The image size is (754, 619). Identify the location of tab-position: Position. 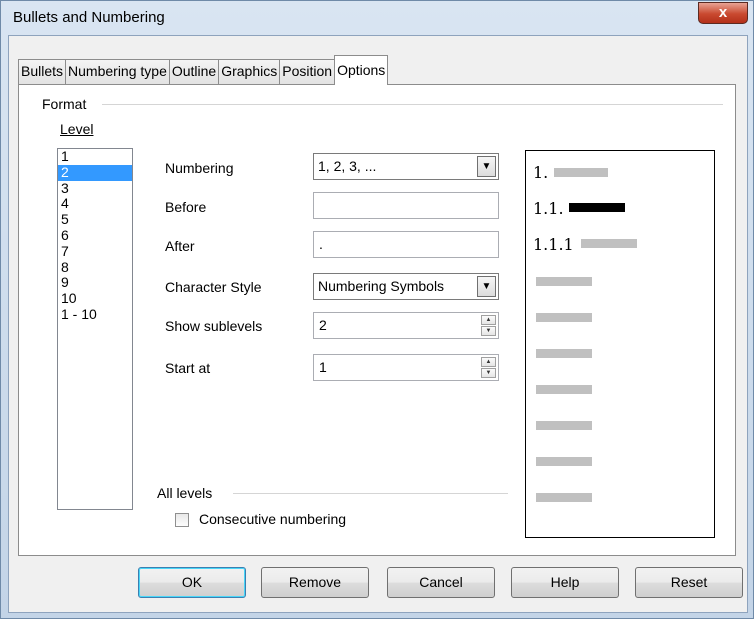
(307, 72).